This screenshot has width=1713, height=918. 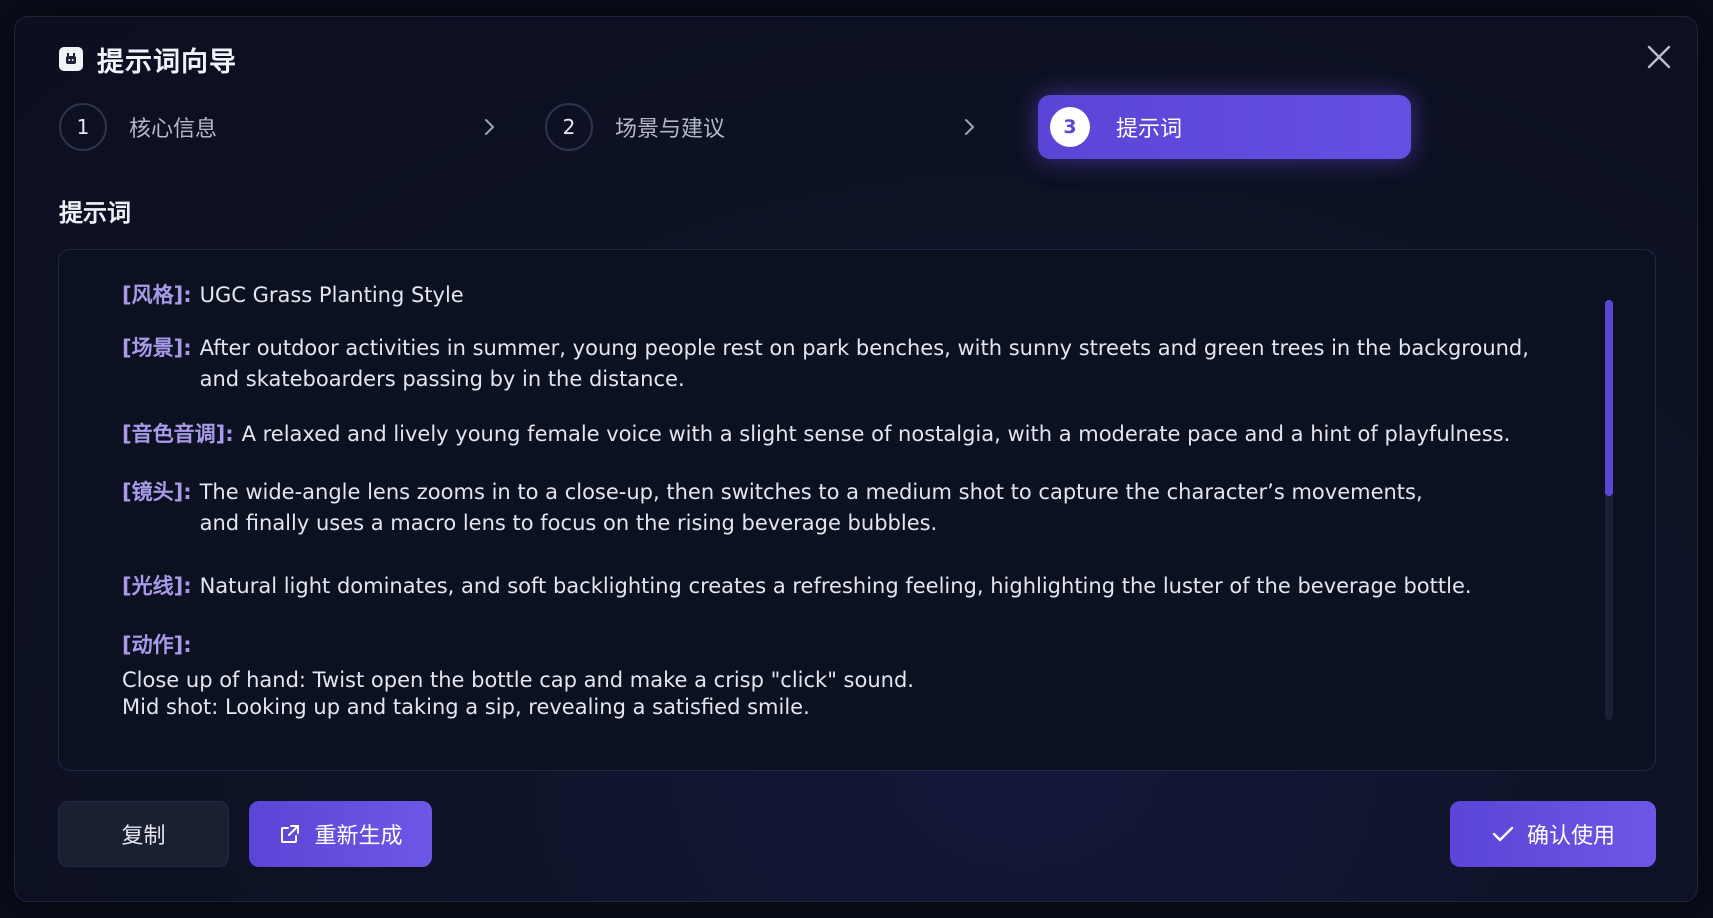 I want to click on stepper: 1 核心信息 2 场景与建议 3 提示词, so click(x=739, y=127).